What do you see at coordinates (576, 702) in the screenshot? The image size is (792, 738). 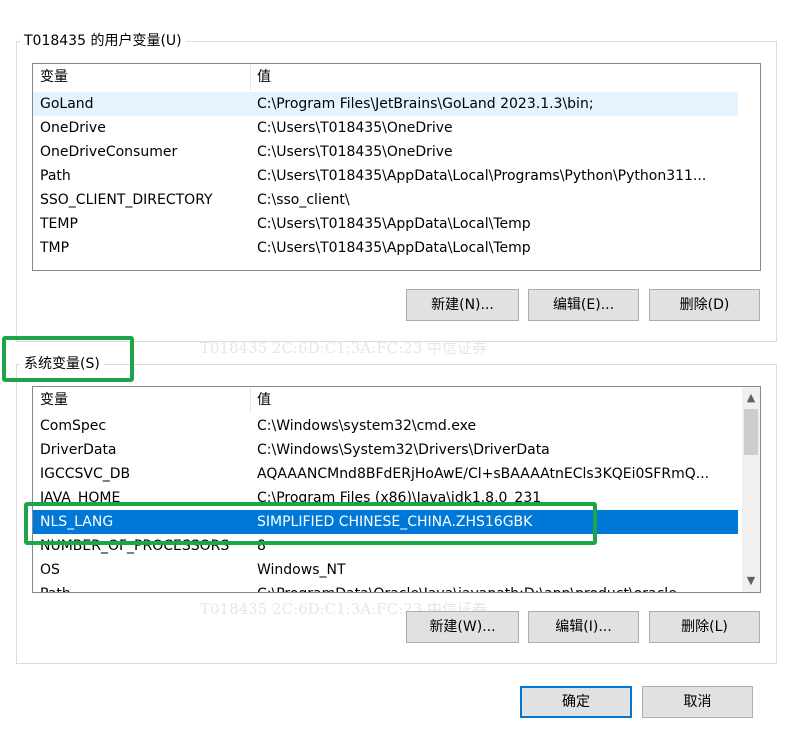 I see `ok-button: 确定` at bounding box center [576, 702].